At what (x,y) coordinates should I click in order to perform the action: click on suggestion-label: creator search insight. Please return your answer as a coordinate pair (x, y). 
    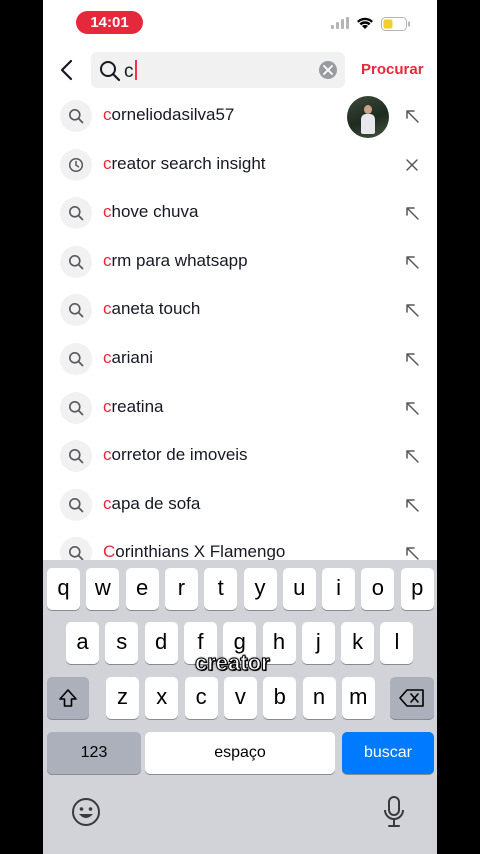
    Looking at the image, I should click on (184, 164).